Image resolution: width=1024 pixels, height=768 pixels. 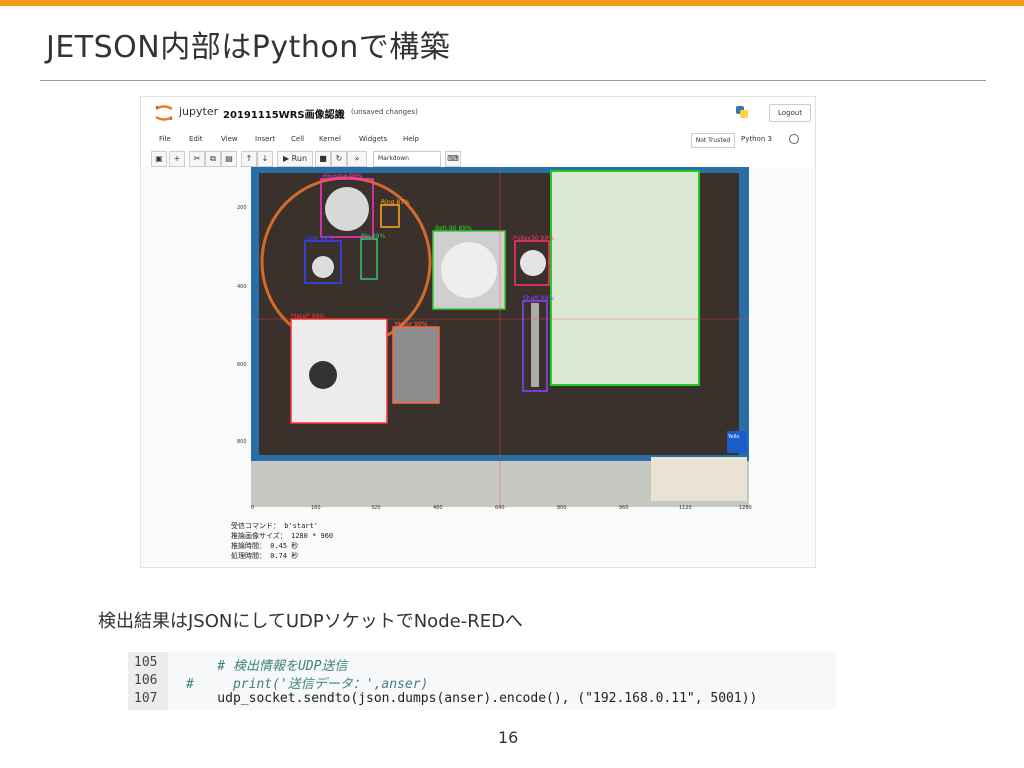 What do you see at coordinates (794, 139) in the screenshot?
I see `kernel-status-icon` at bounding box center [794, 139].